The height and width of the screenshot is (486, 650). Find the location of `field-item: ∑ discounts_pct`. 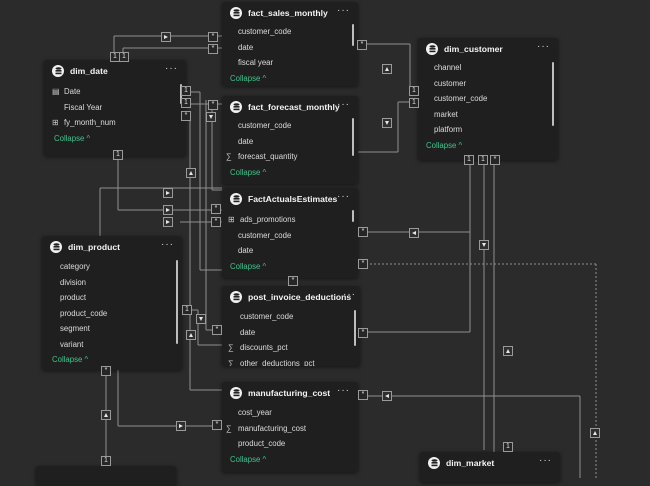

field-item: ∑ discounts_pct is located at coordinates (291, 348).